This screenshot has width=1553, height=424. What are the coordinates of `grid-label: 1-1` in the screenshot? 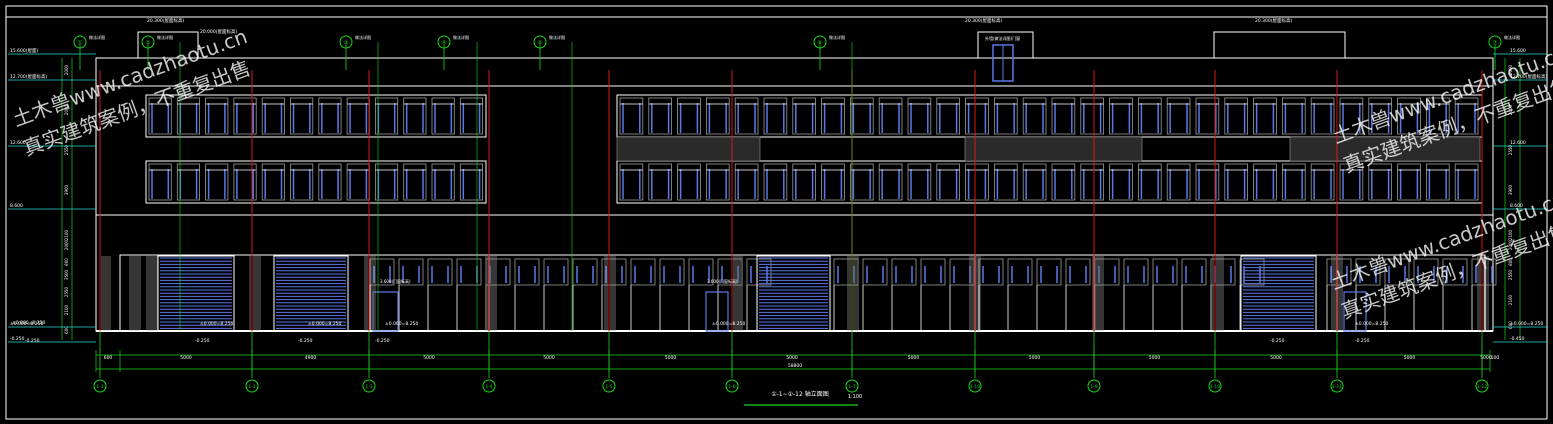 It's located at (99, 387).